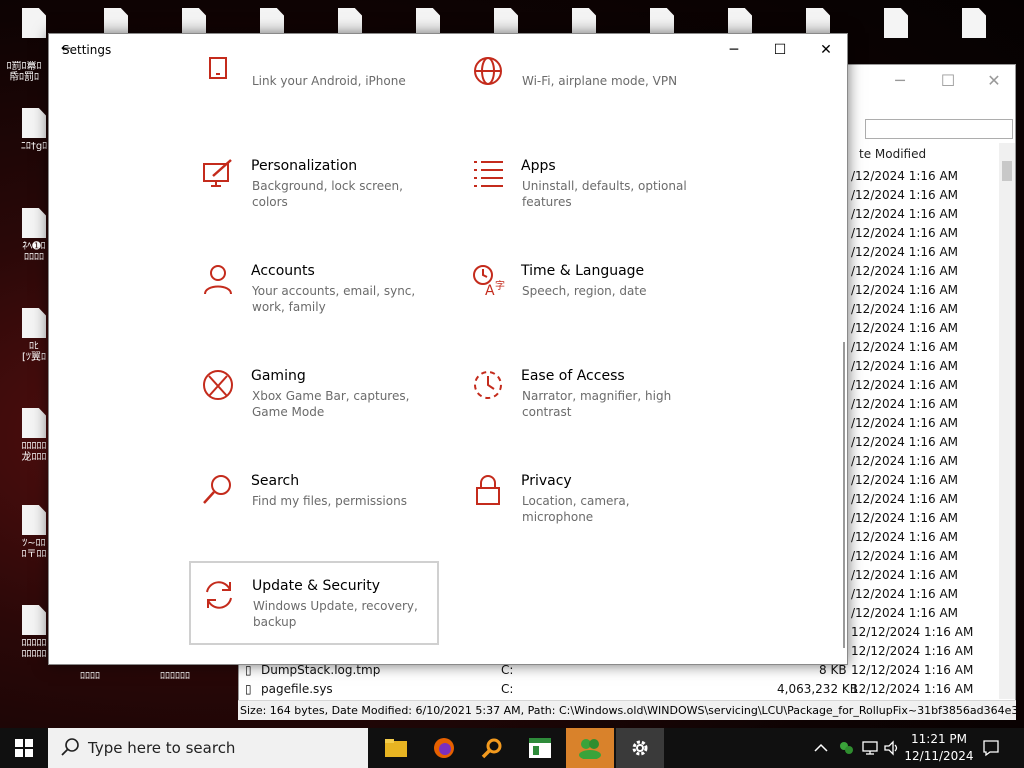 The height and width of the screenshot is (768, 1024). What do you see at coordinates (488, 385) in the screenshot?
I see `ease-of-access-icon` at bounding box center [488, 385].